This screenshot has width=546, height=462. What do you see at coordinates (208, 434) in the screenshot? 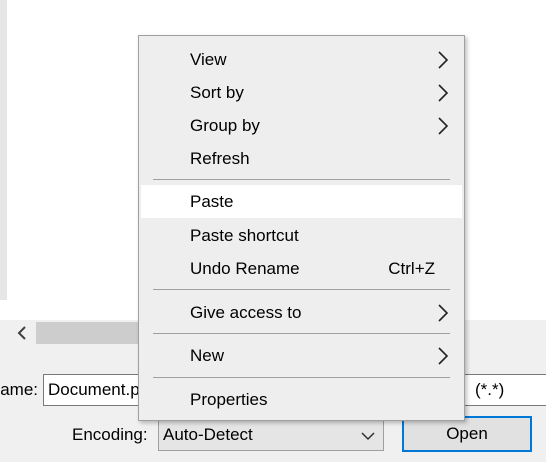
I see `encoding-value: Auto-Detect` at bounding box center [208, 434].